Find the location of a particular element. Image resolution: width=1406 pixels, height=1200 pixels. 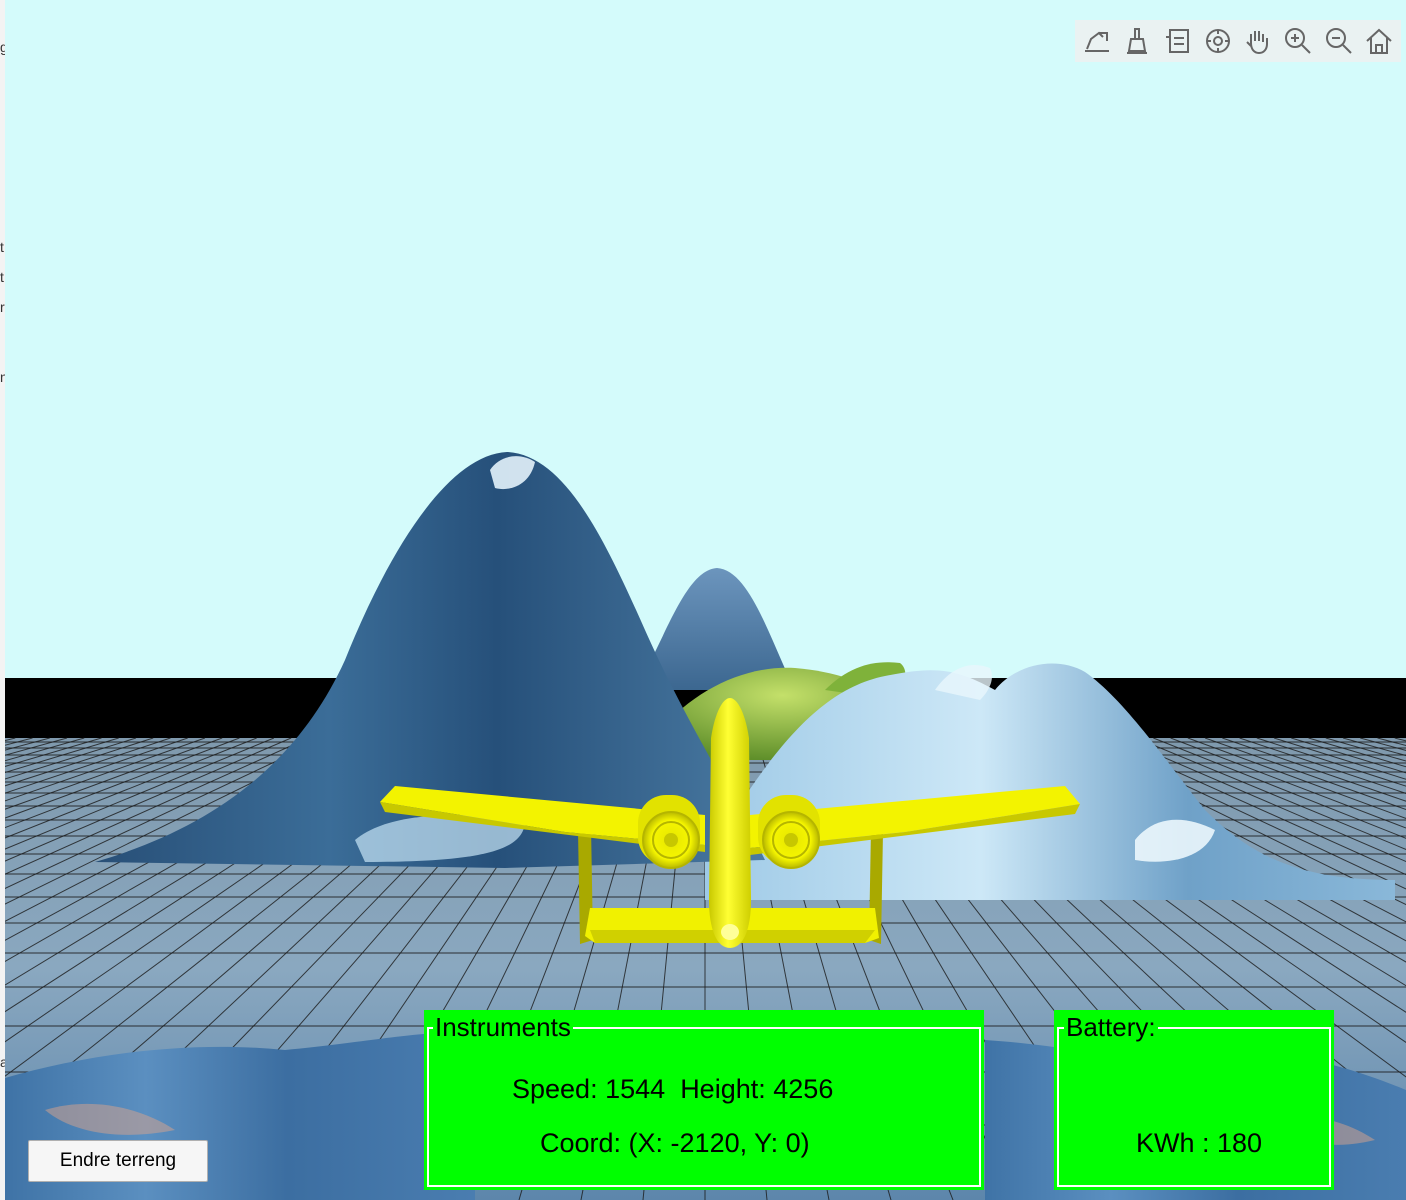

change-terrain-button: Endre terreng is located at coordinates (118, 1161).